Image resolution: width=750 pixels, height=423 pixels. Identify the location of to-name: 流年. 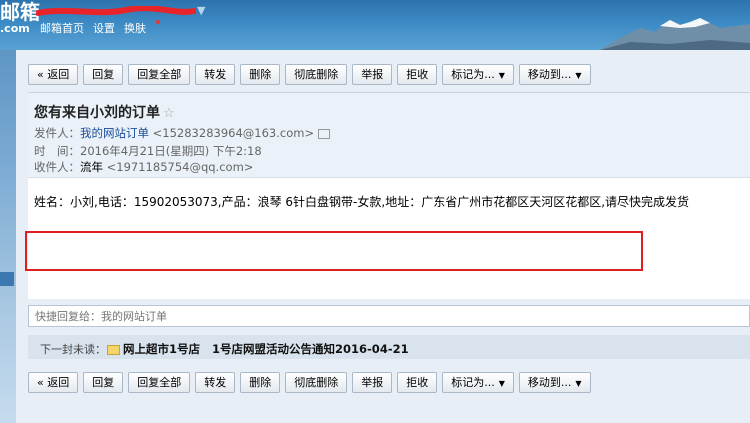
(91, 167).